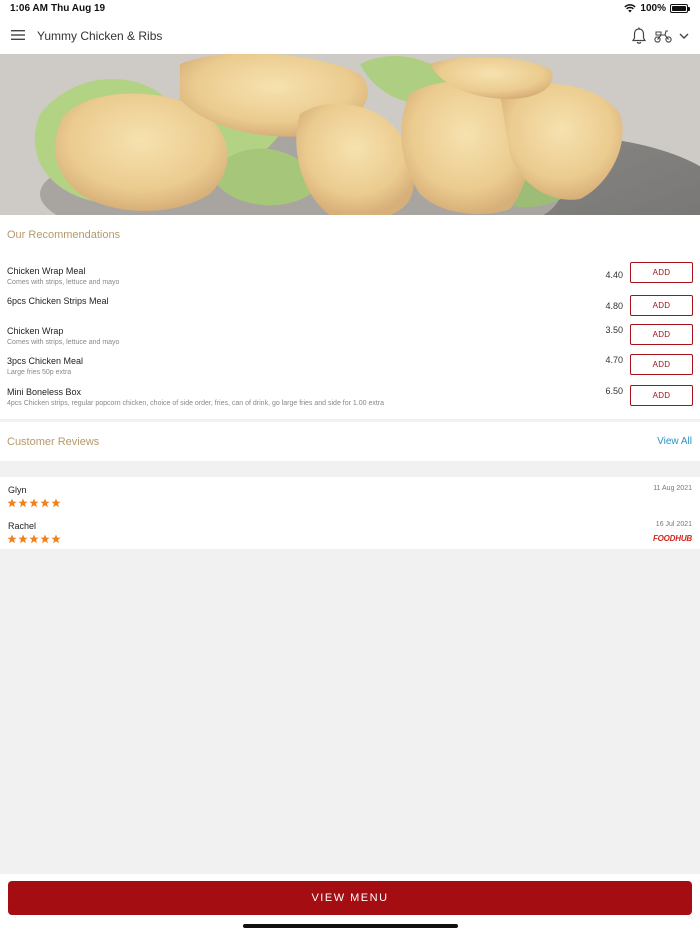 Image resolution: width=700 pixels, height=934 pixels. Describe the element at coordinates (614, 360) in the screenshot. I see `item-price: 4.70` at that location.